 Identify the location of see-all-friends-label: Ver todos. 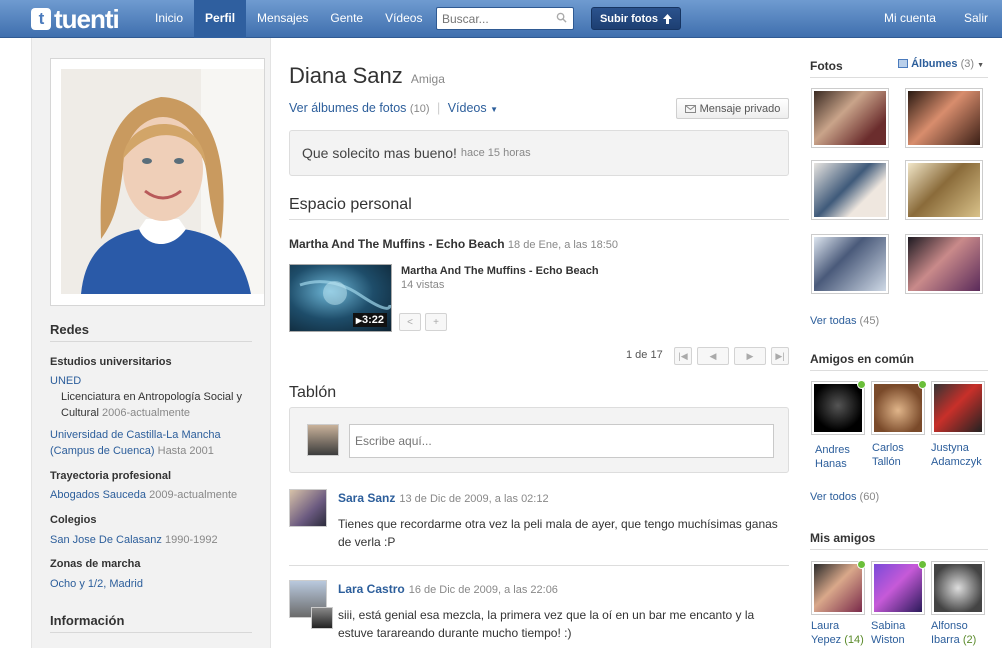
(833, 497).